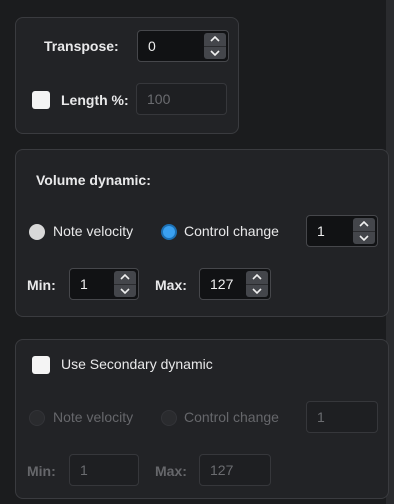 The height and width of the screenshot is (504, 394). What do you see at coordinates (235, 470) in the screenshot?
I see `secondary-max-field: 127` at bounding box center [235, 470].